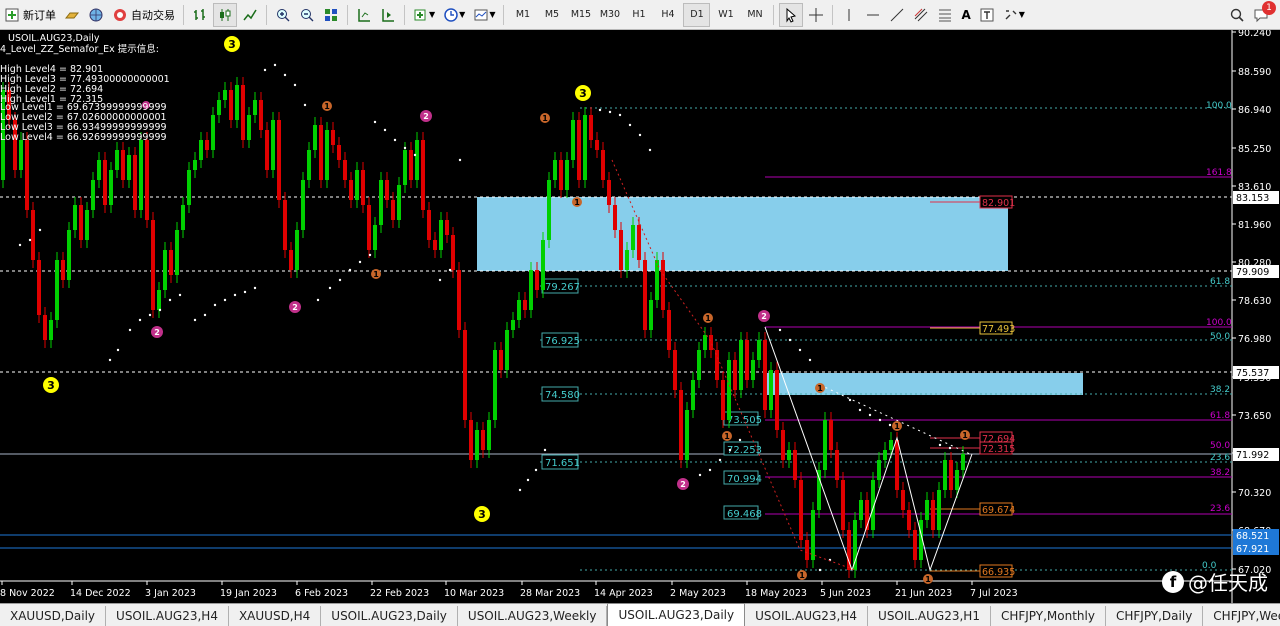  I want to click on line-chart-button, so click(250, 15).